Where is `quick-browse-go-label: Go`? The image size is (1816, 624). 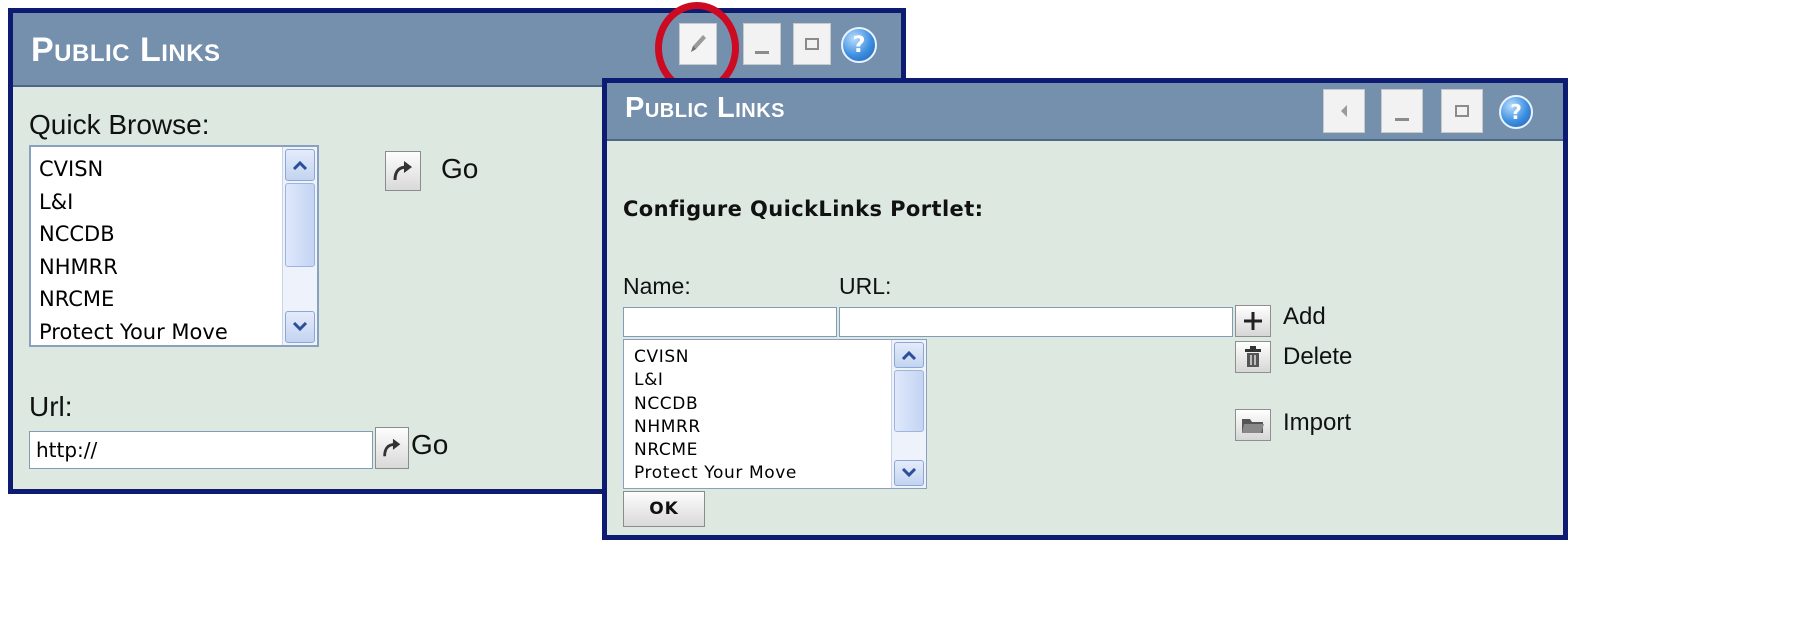
quick-browse-go-label: Go is located at coordinates (459, 169).